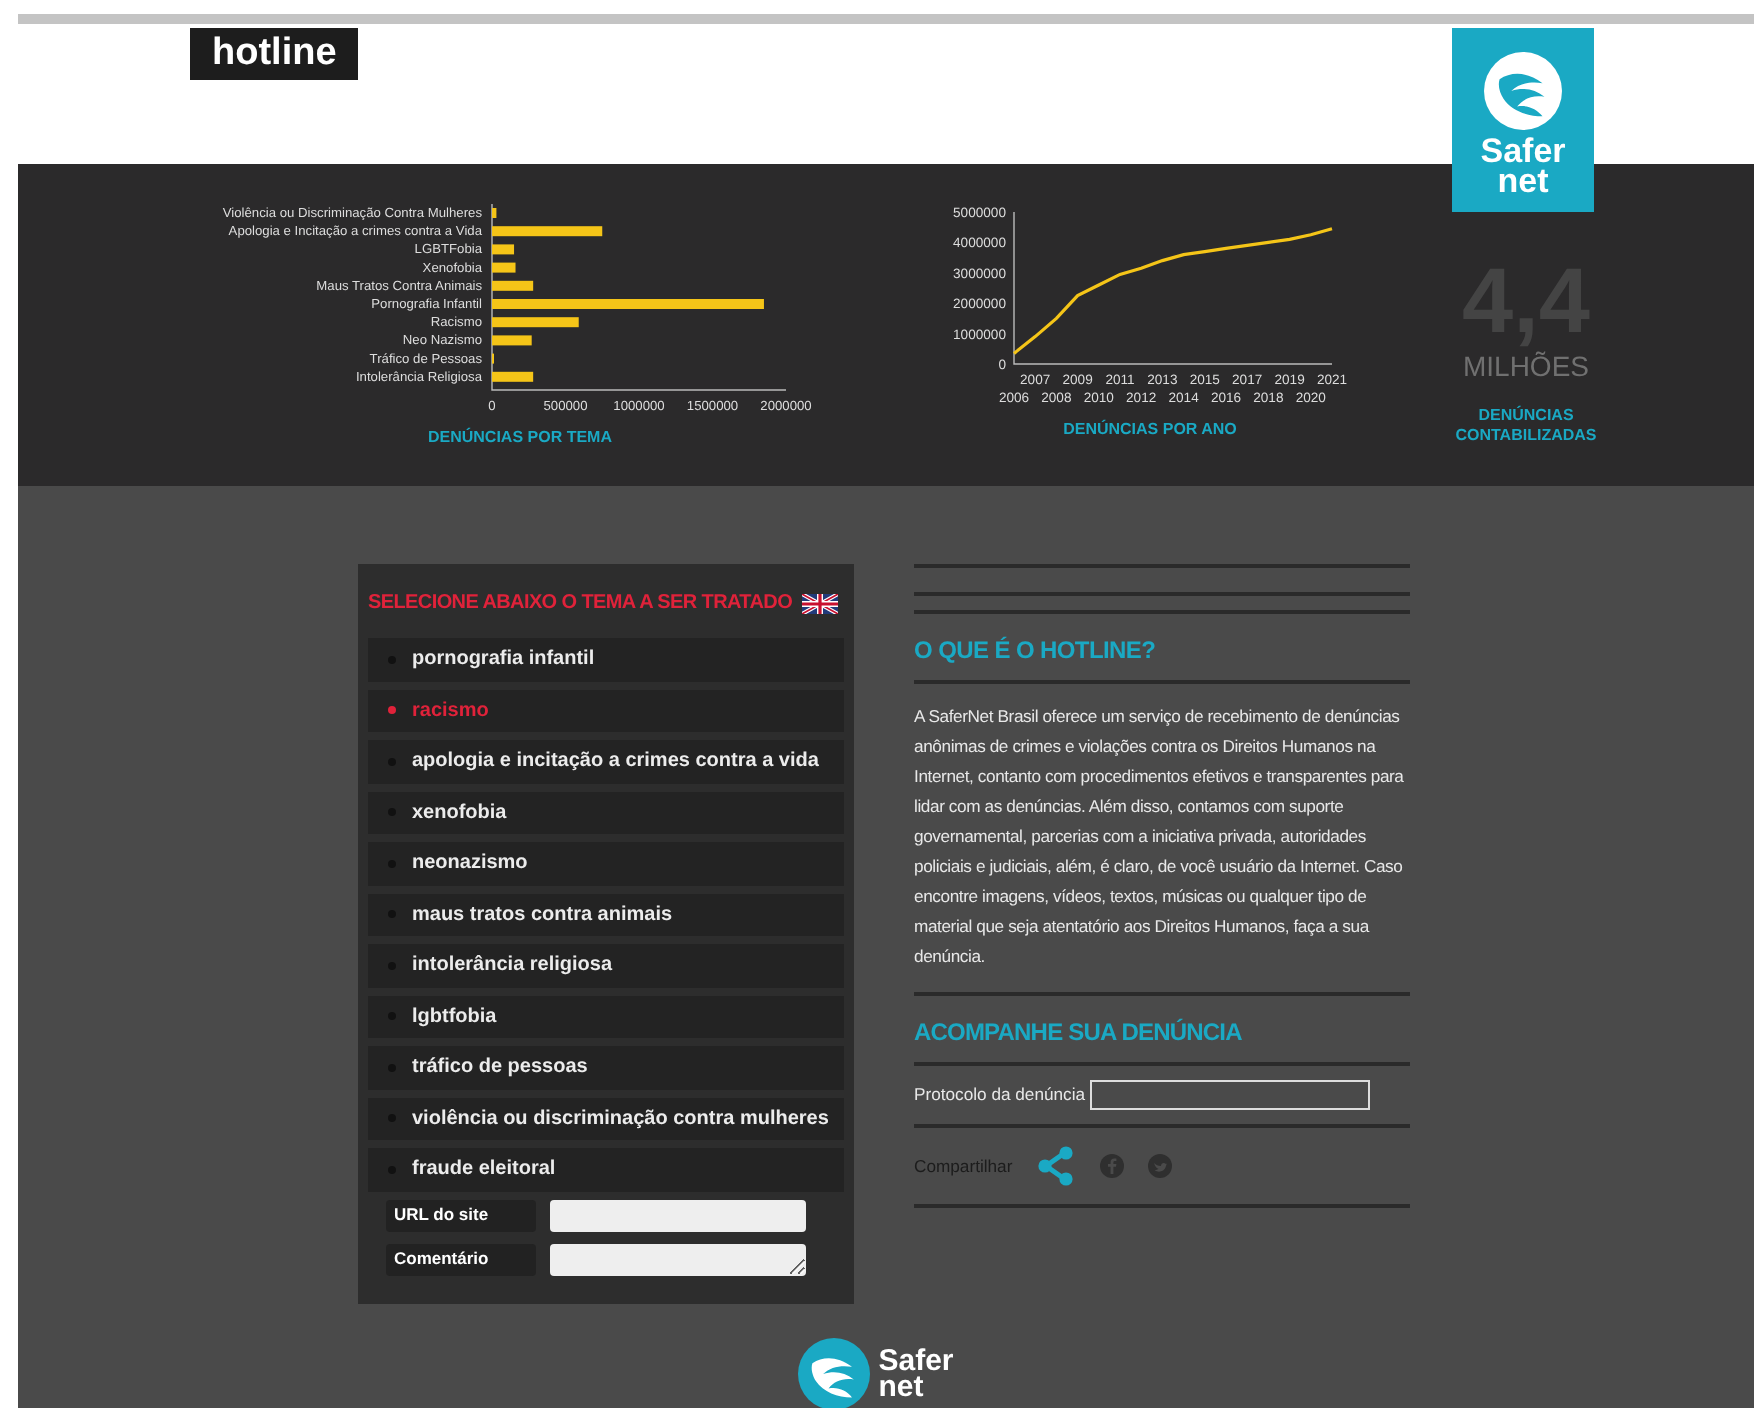 This screenshot has width=1754, height=1408. What do you see at coordinates (1229, 1095) in the screenshot?
I see `protocol-field` at bounding box center [1229, 1095].